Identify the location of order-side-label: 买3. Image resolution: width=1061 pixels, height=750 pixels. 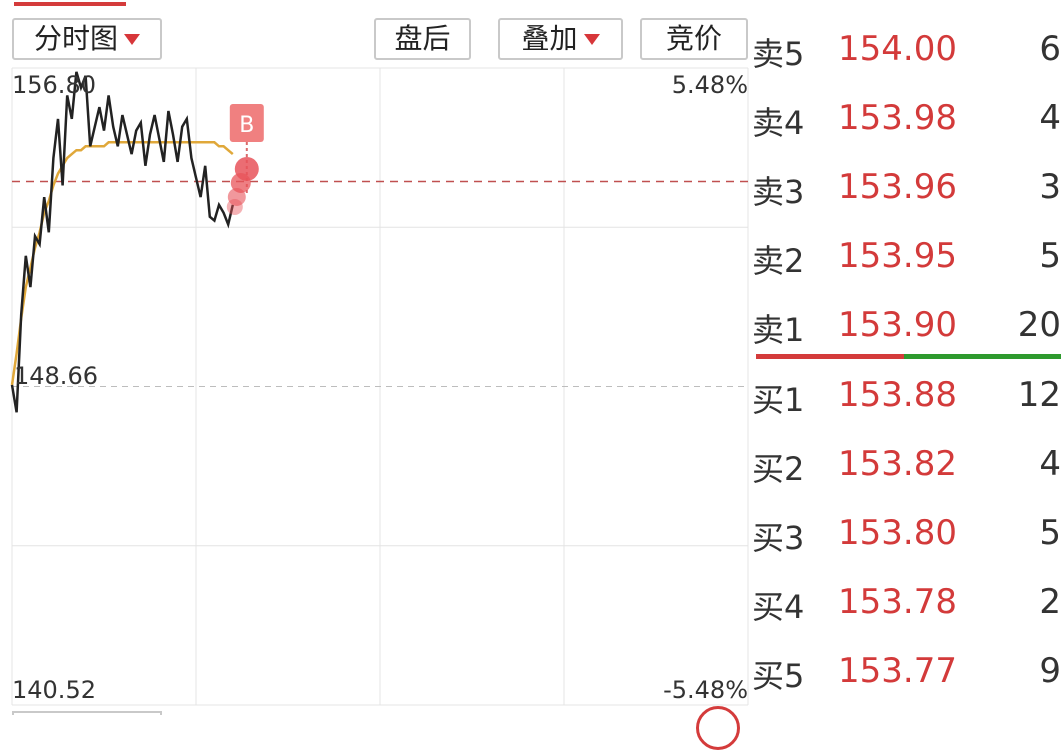
(778, 538).